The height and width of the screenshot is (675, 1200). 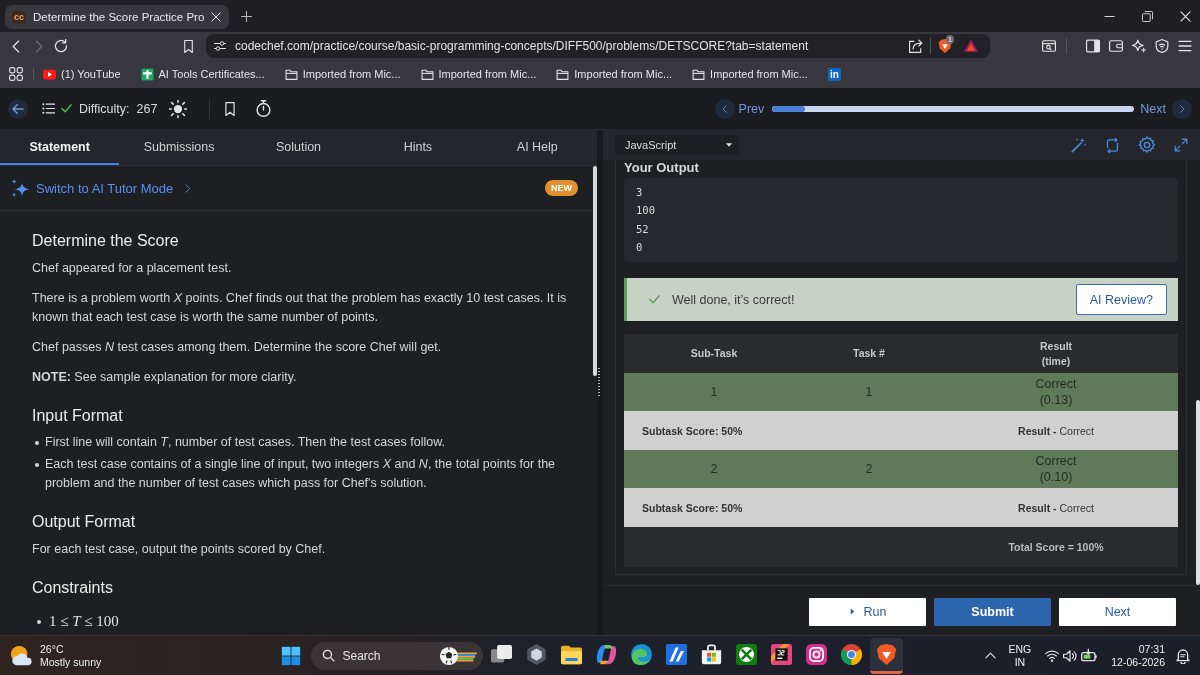 What do you see at coordinates (328, 655) in the screenshot?
I see `search-icon` at bounding box center [328, 655].